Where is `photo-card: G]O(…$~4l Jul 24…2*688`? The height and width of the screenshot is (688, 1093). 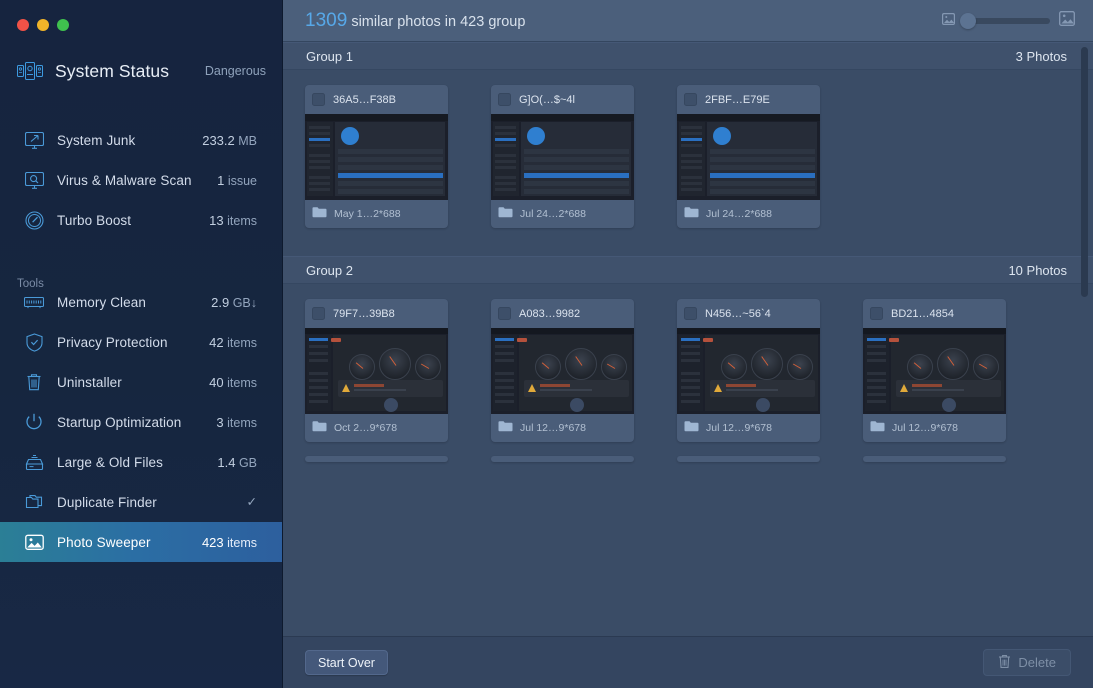 photo-card: G]O(…$~4l Jul 24…2*688 is located at coordinates (562, 156).